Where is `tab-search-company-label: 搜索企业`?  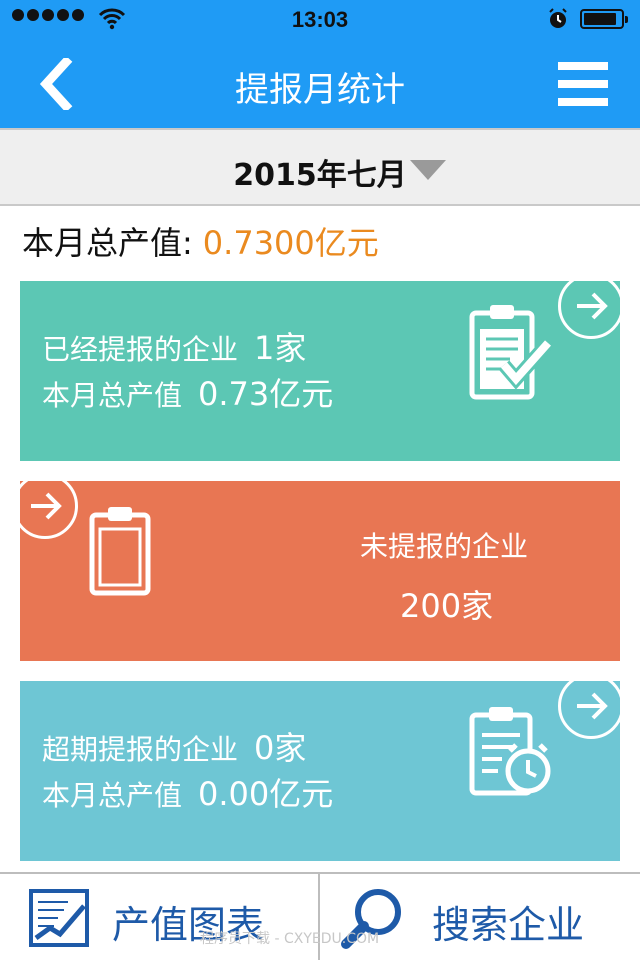 tab-search-company-label: 搜索企业 is located at coordinates (508, 925).